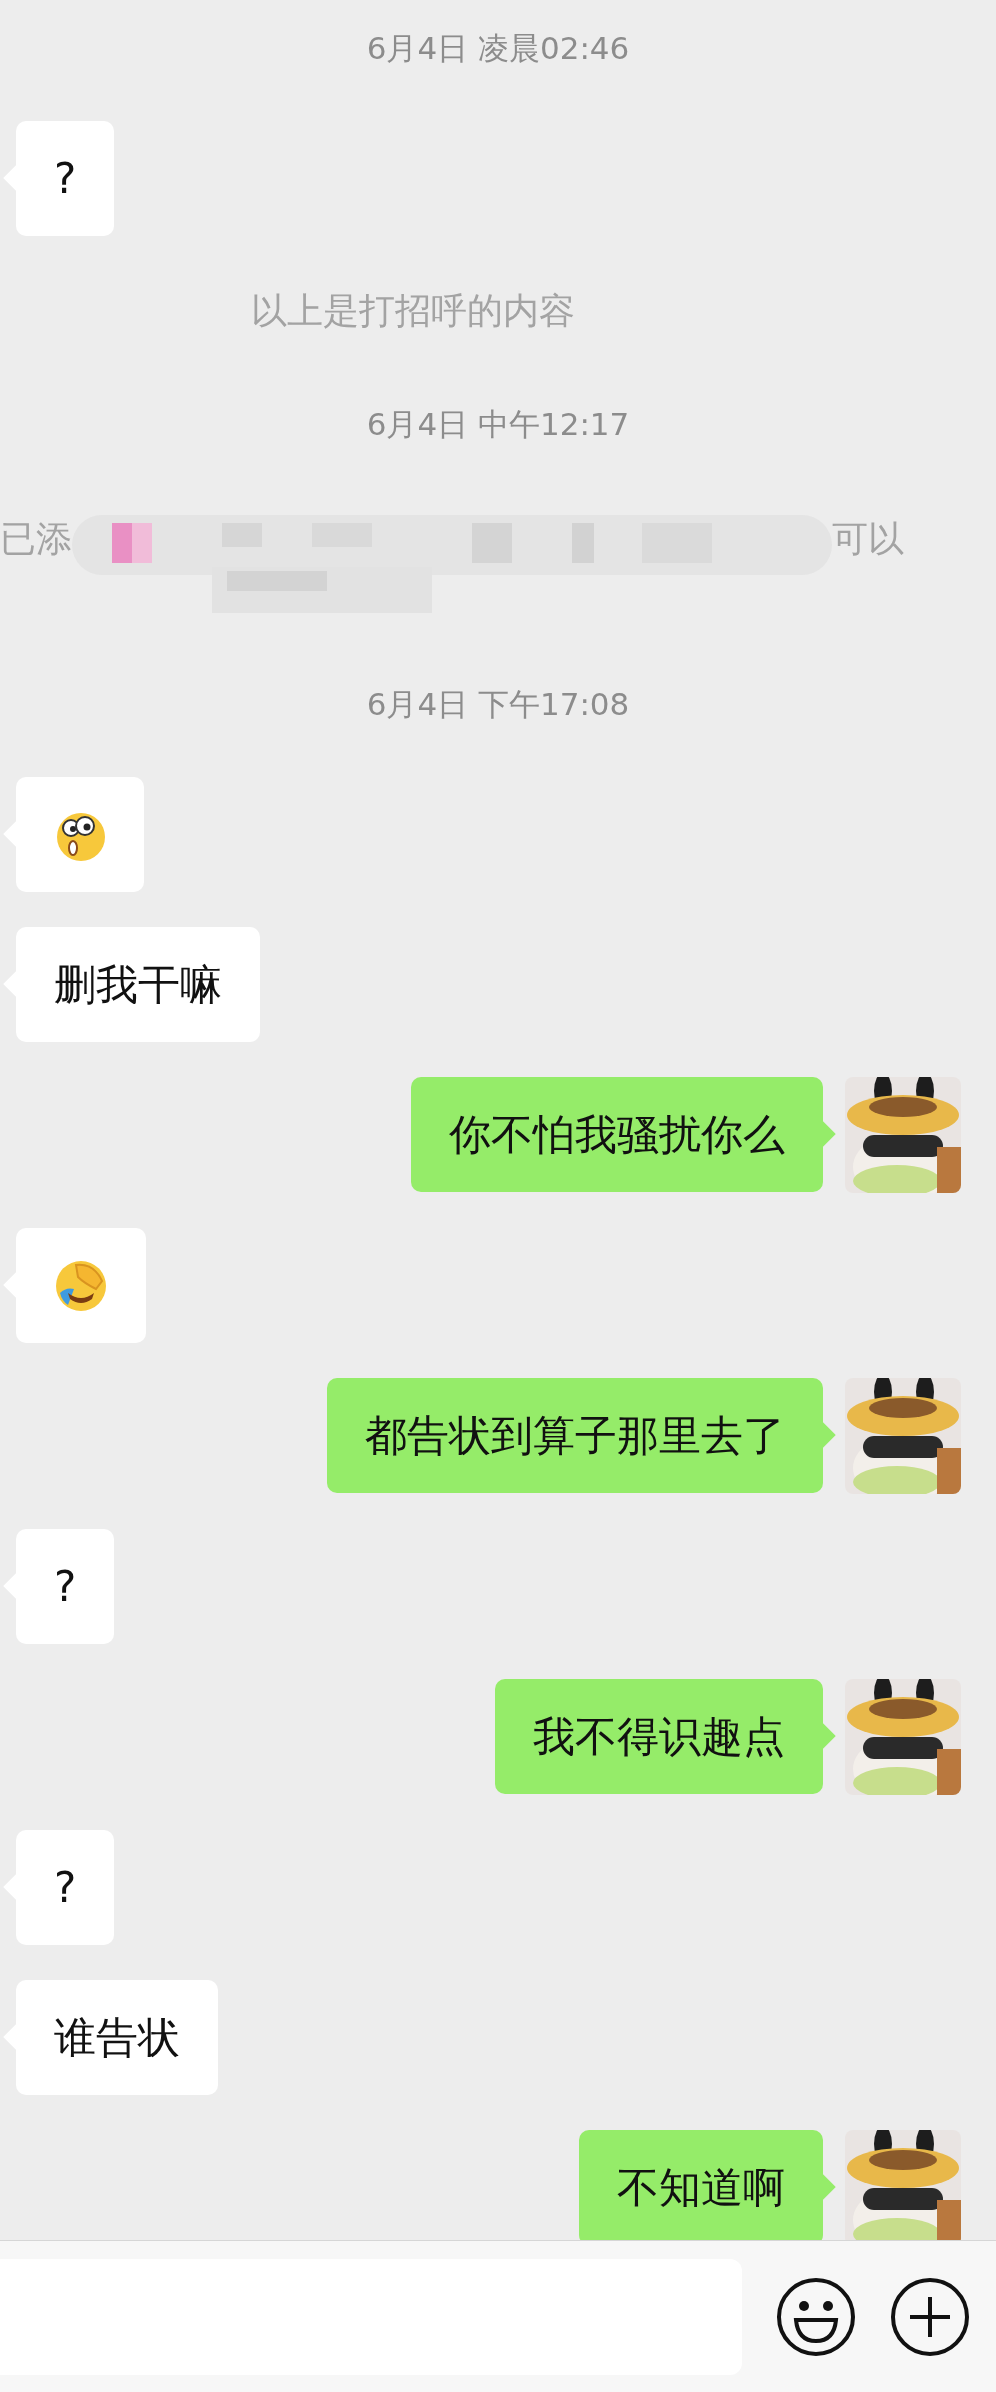 Image resolution: width=996 pixels, height=2392 pixels. I want to click on timestamp: 6月4日 下午17:08, so click(498, 704).